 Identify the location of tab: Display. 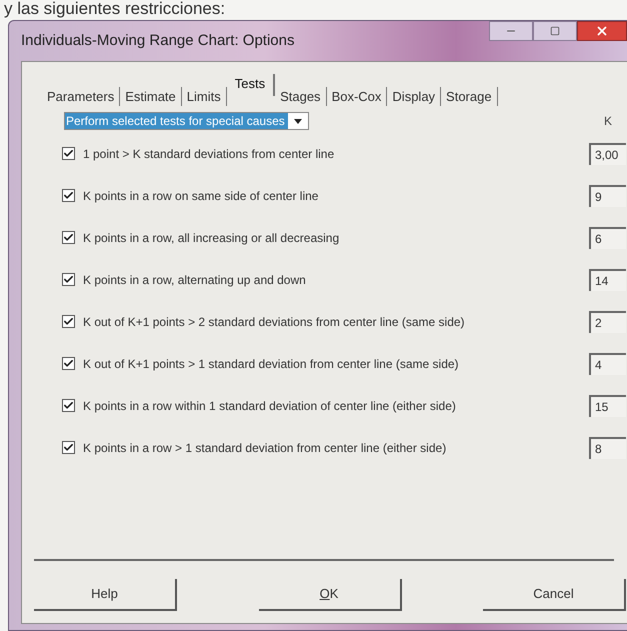
(414, 96).